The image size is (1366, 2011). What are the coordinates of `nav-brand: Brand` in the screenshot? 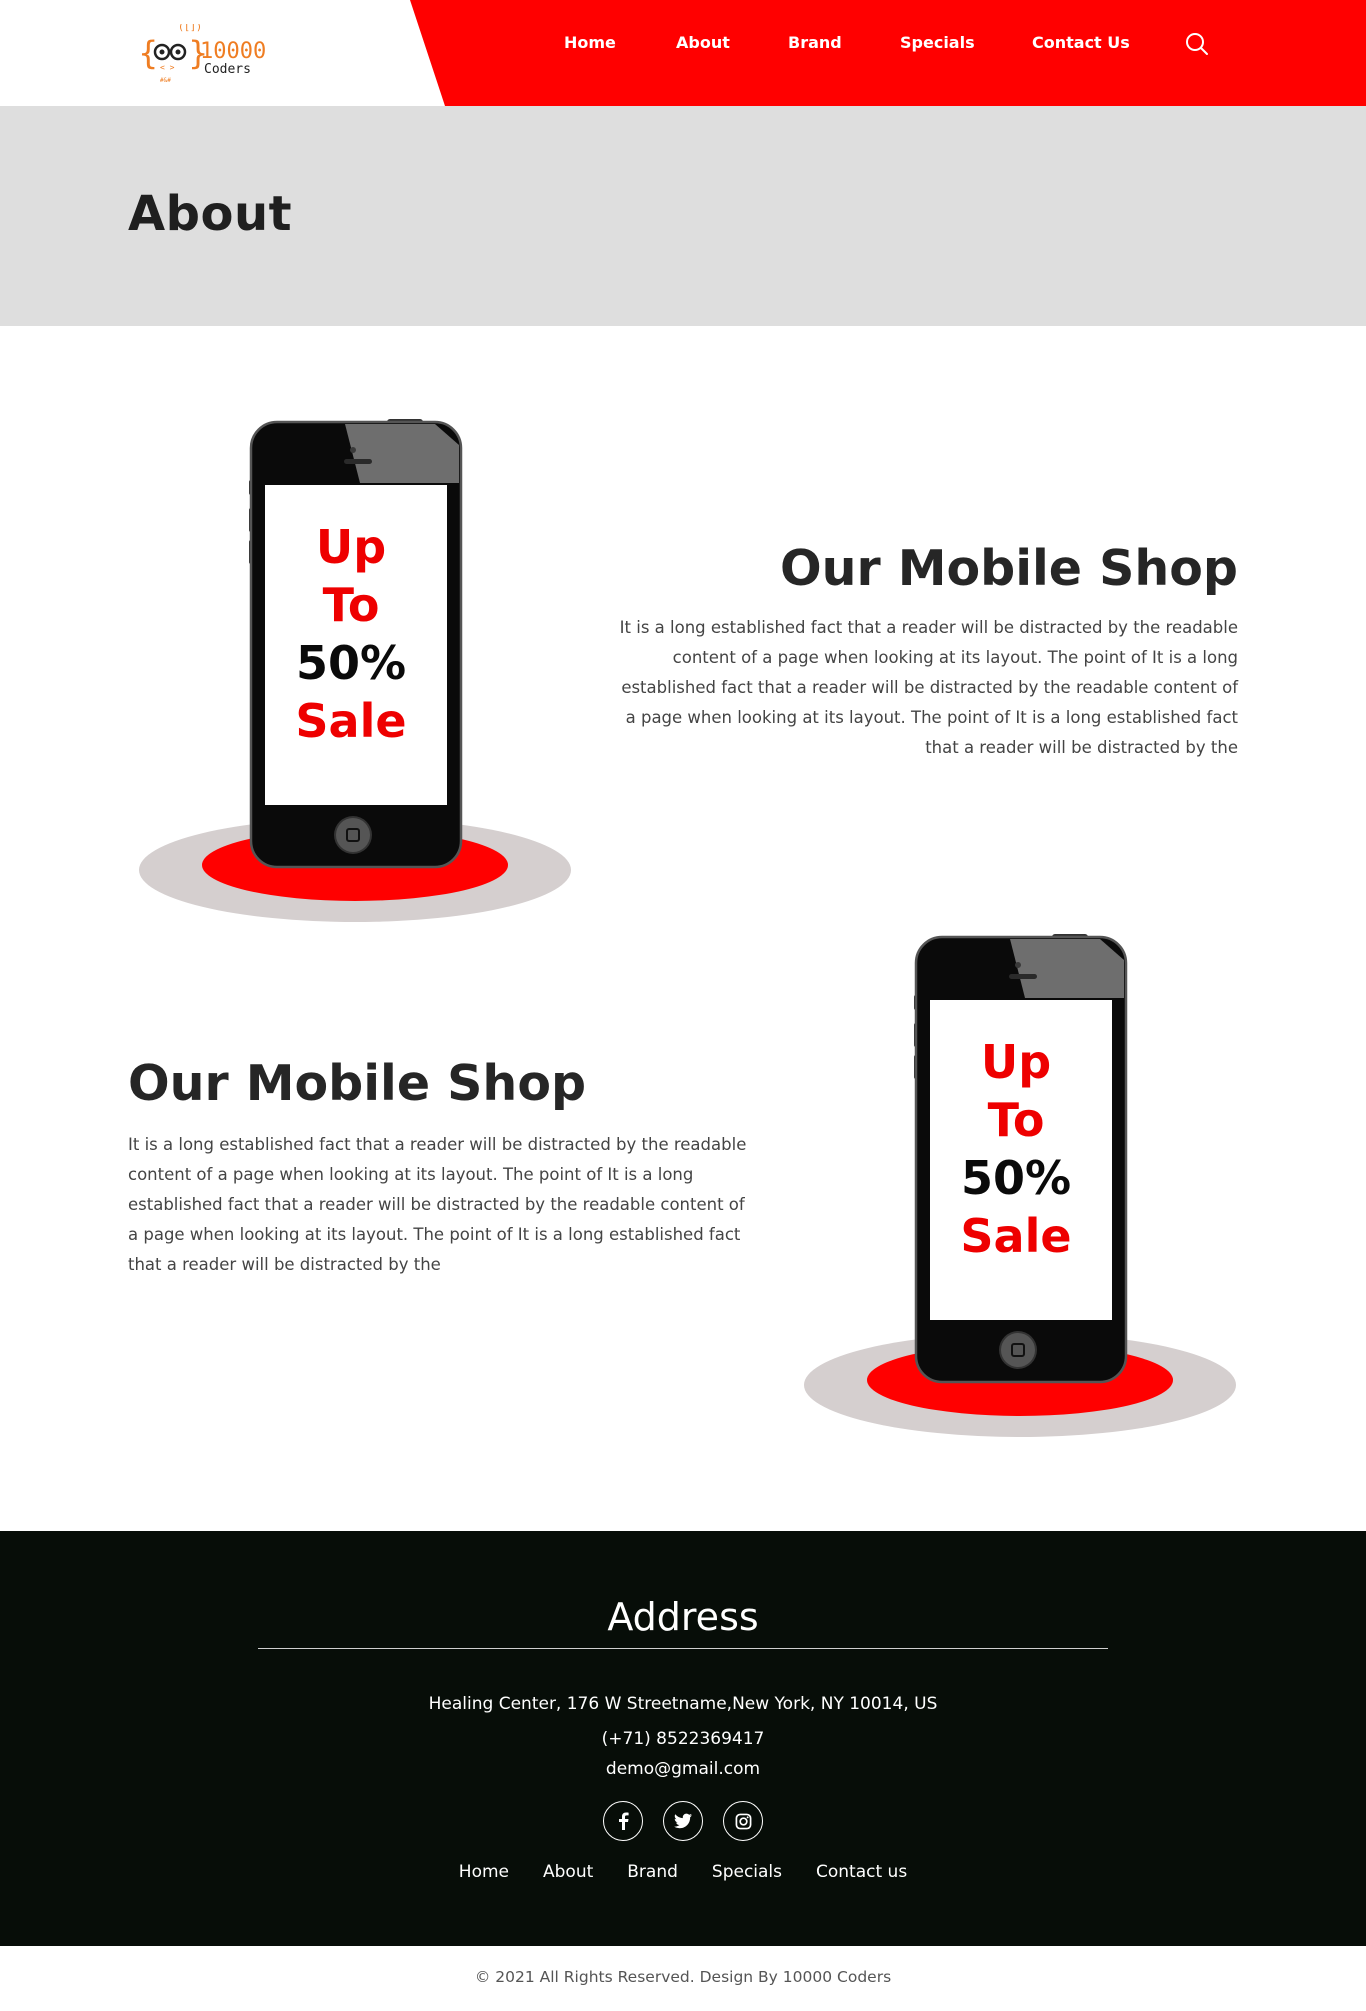 It's located at (815, 42).